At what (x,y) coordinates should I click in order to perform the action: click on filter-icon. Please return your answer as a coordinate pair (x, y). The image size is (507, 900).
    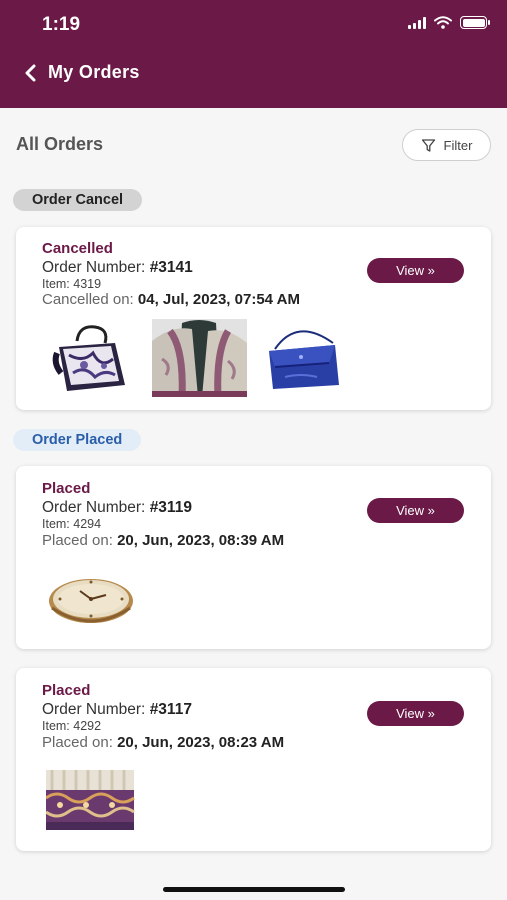
    Looking at the image, I should click on (428, 145).